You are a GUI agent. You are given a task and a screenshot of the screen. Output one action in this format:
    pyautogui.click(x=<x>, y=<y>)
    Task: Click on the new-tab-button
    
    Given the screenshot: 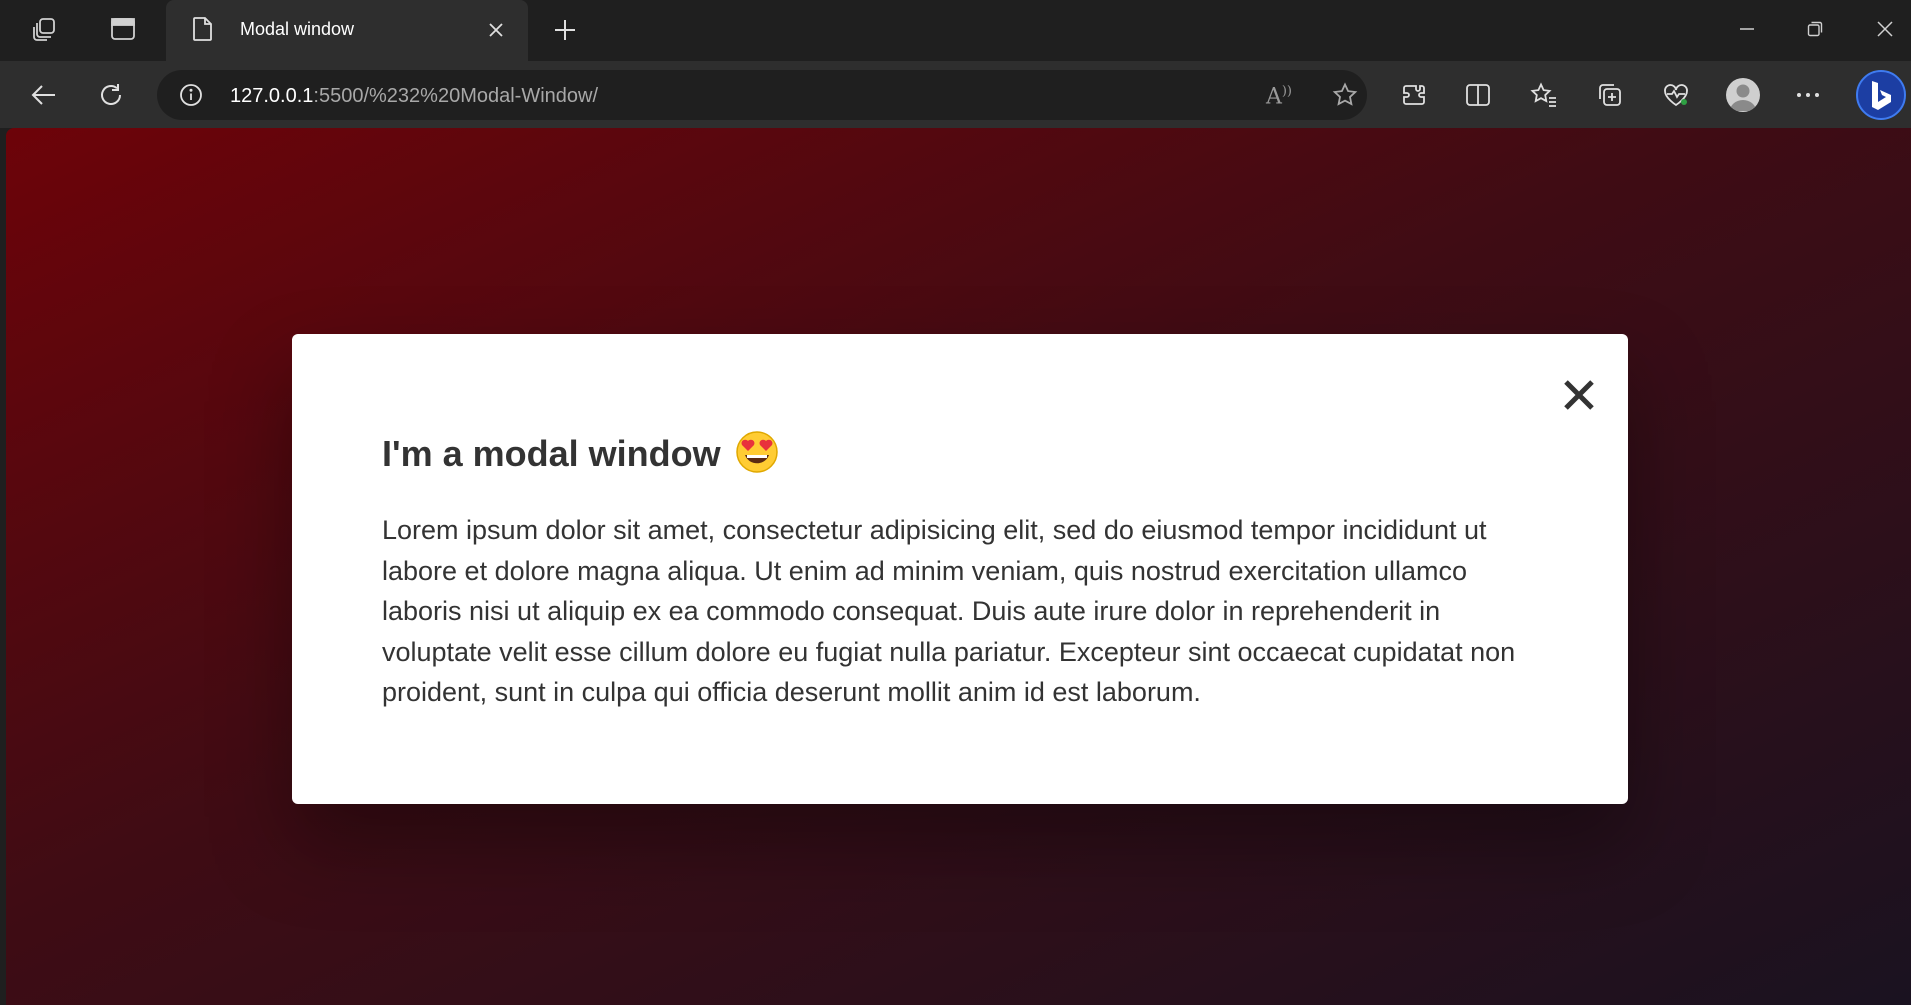 What is the action you would take?
    pyautogui.click(x=565, y=30)
    